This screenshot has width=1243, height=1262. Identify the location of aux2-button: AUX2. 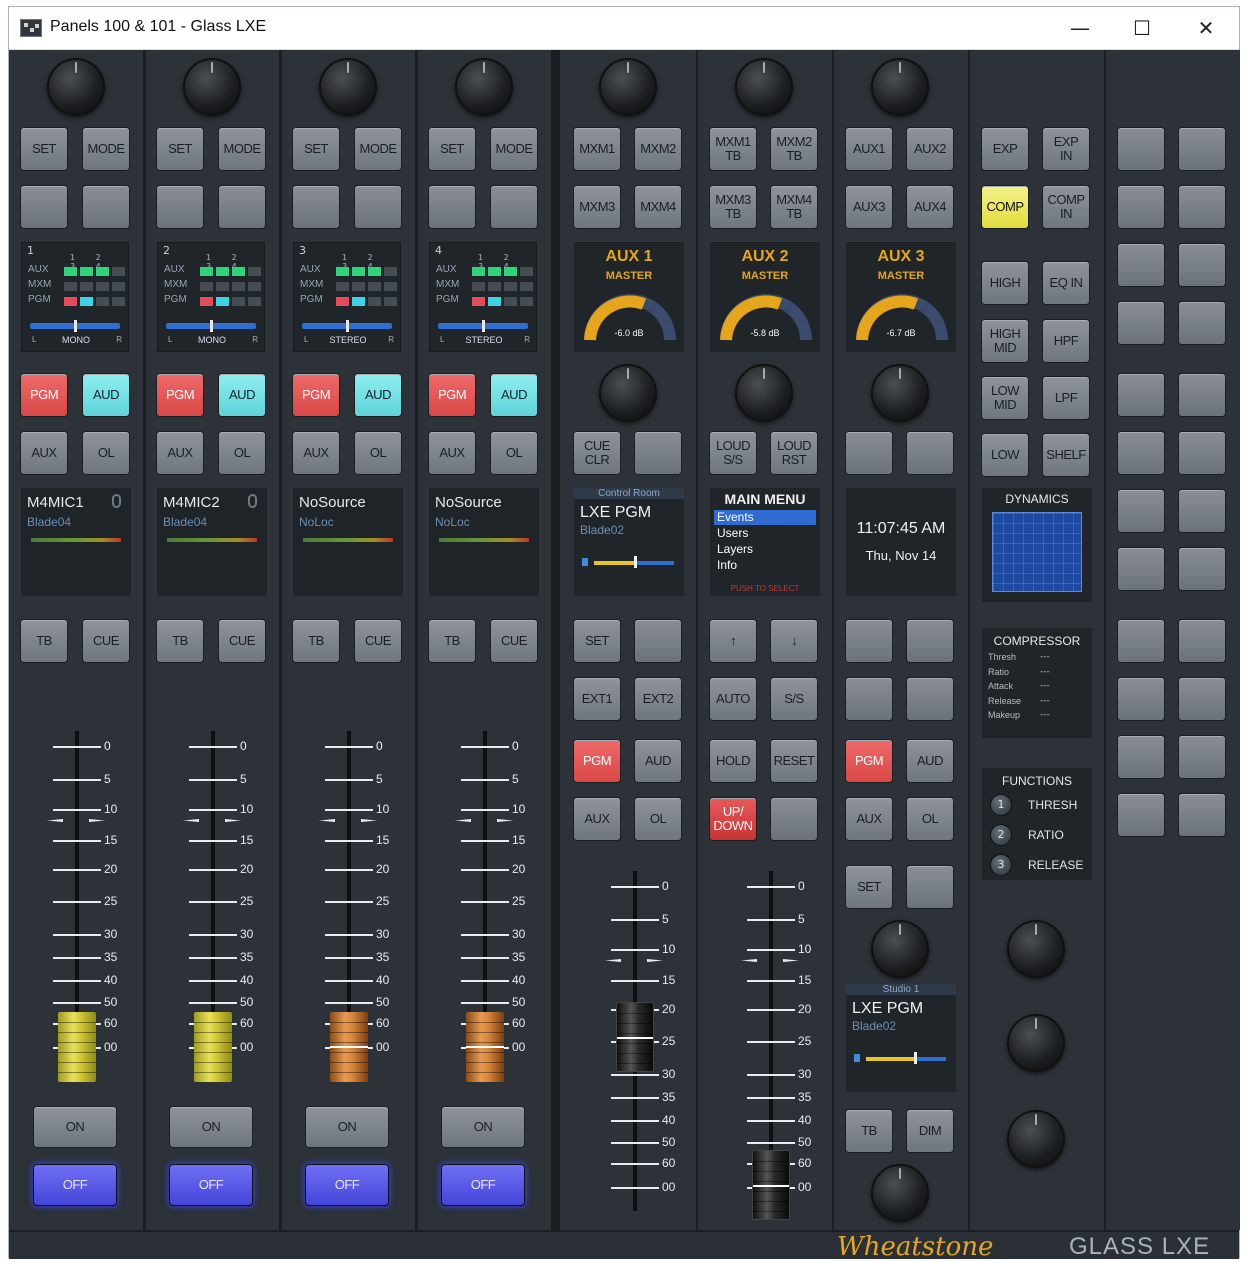
(930, 149).